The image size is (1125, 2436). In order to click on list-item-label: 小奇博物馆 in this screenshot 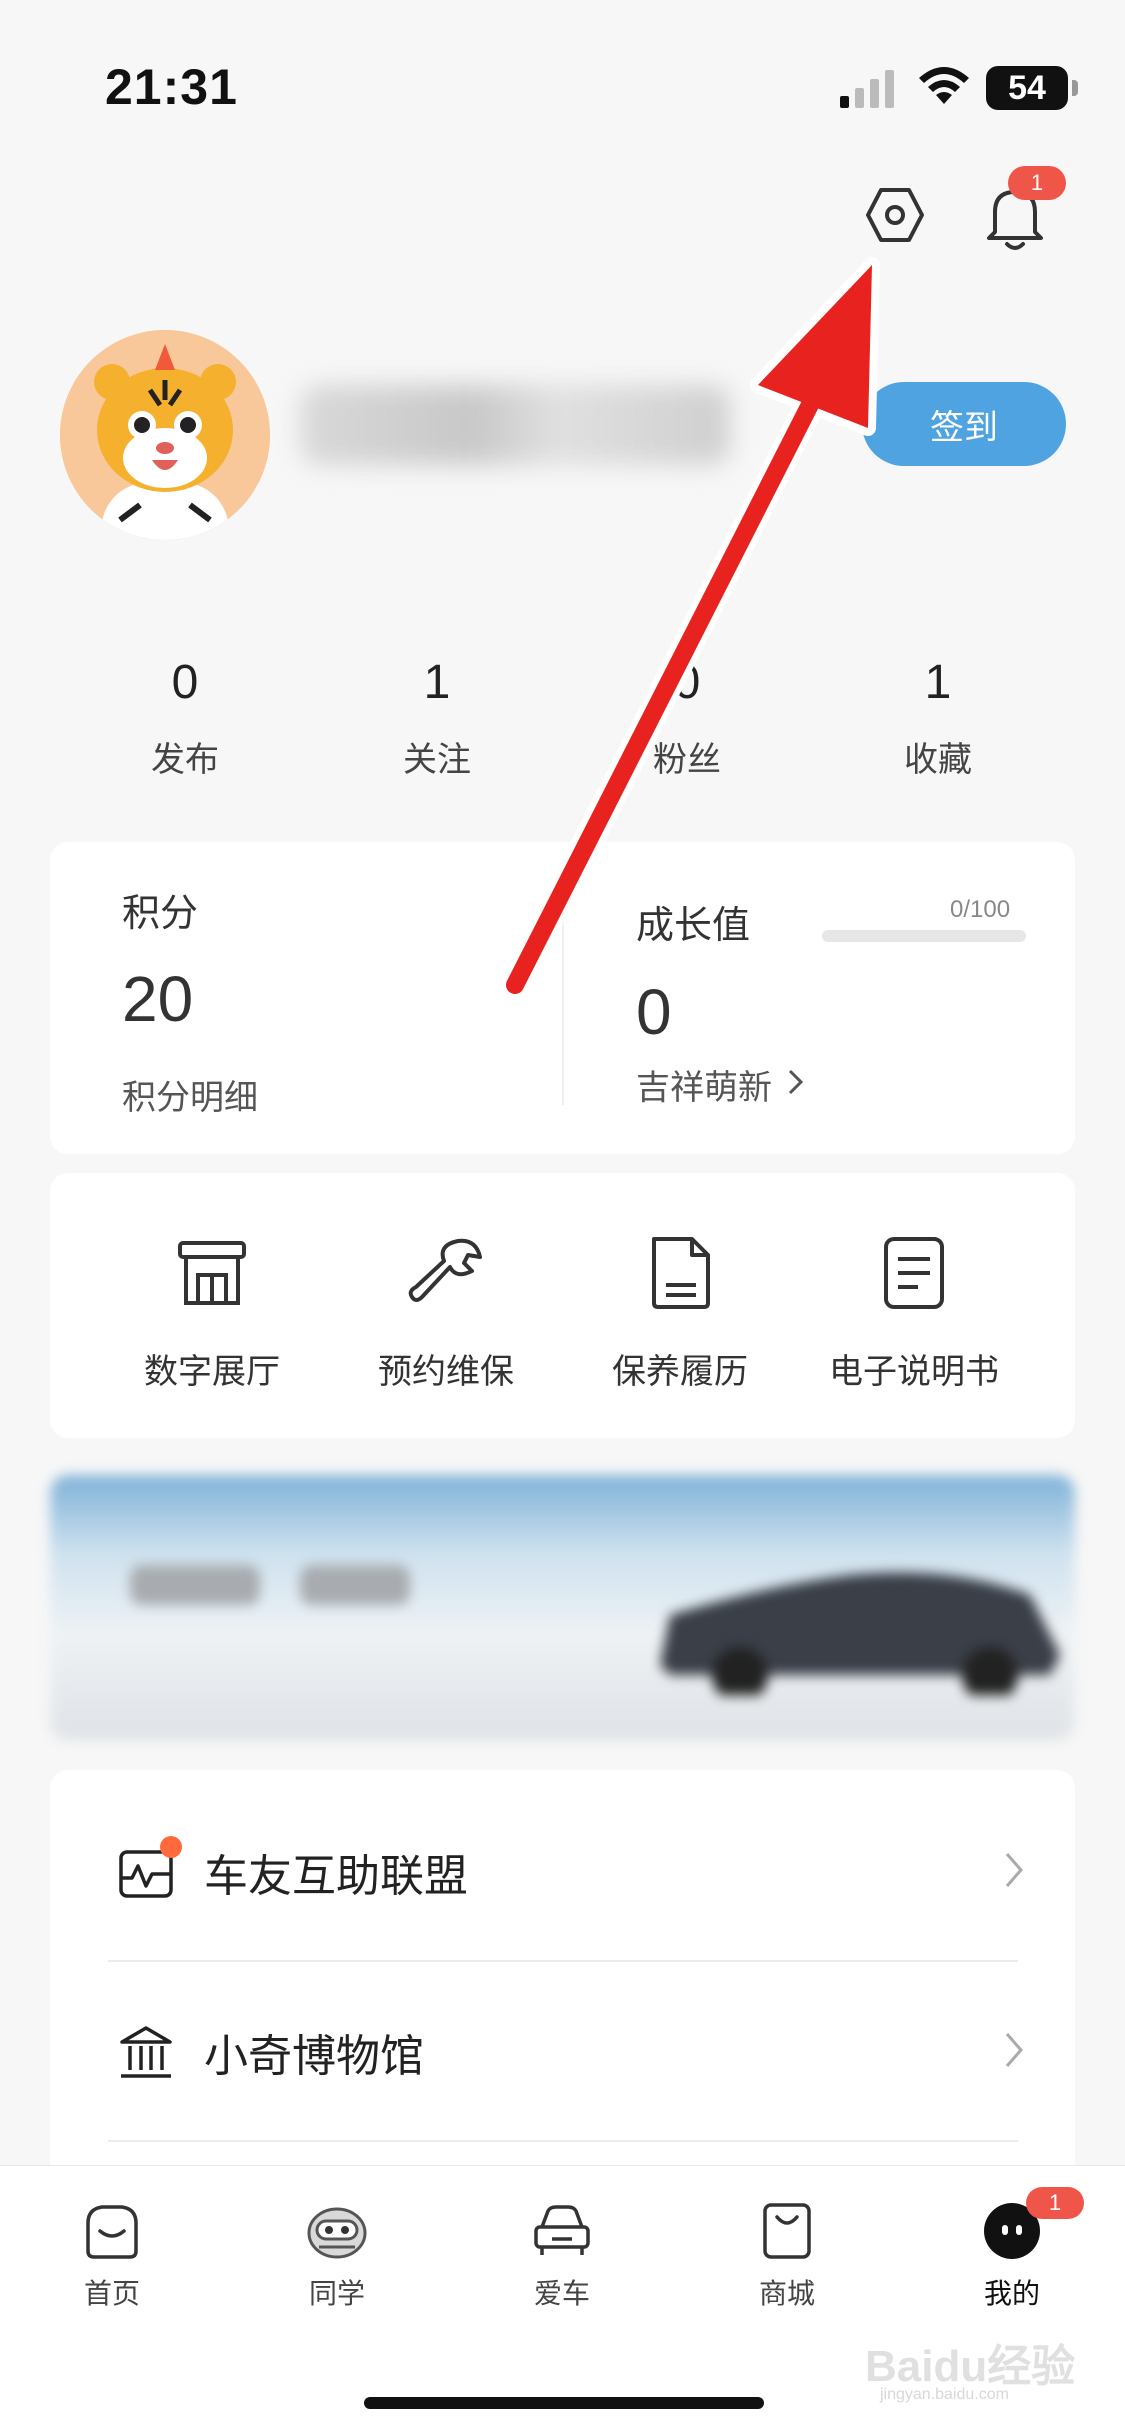, I will do `click(314, 2056)`.